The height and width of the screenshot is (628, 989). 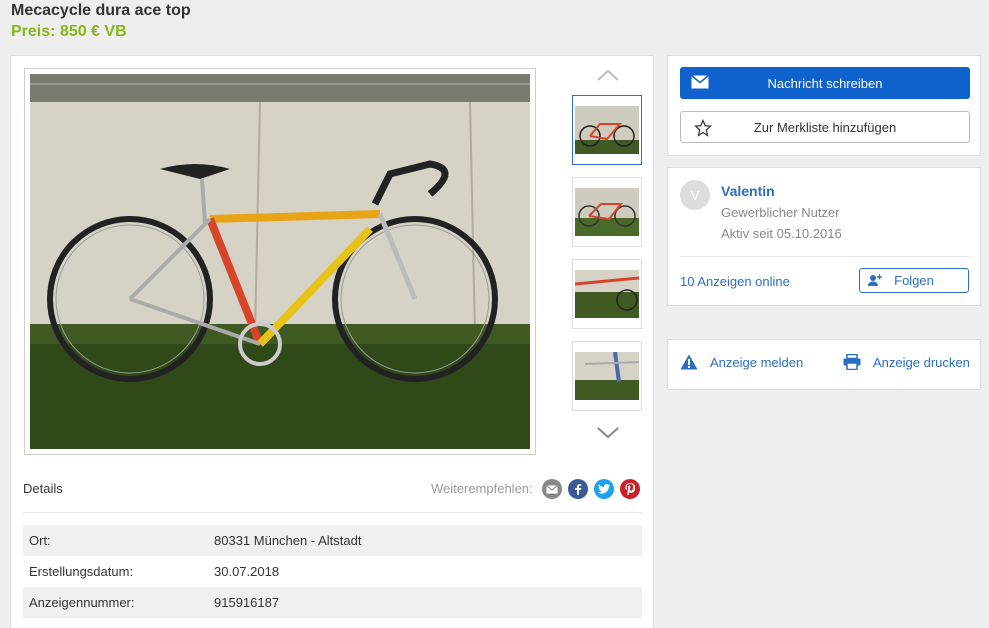 I want to click on watchlist-button-label: Zur Merkliste hinzufügen, so click(x=825, y=127).